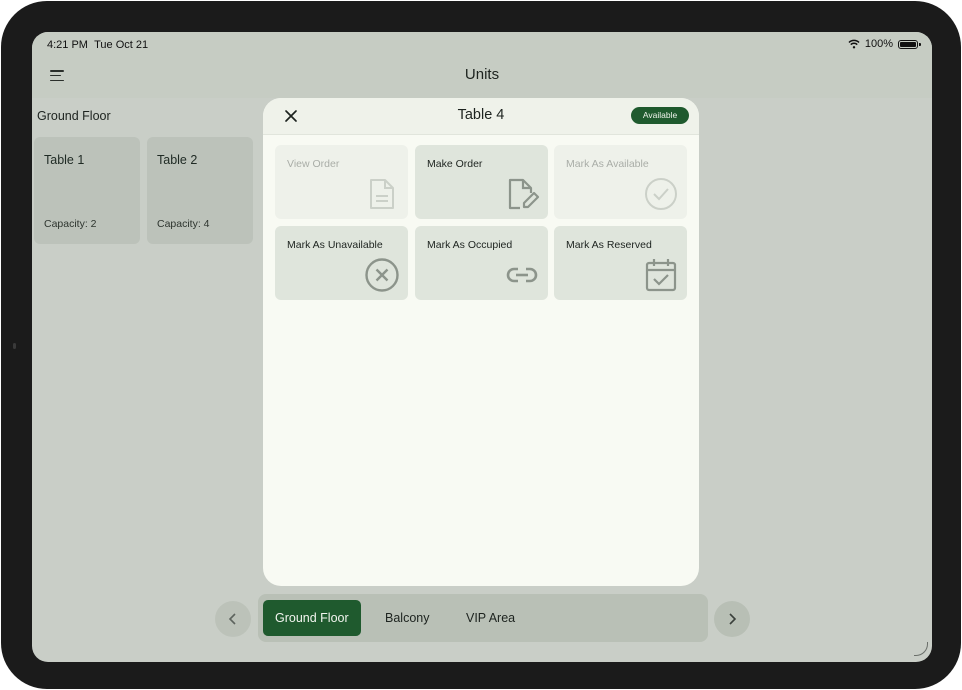  I want to click on link-icon, so click(522, 275).